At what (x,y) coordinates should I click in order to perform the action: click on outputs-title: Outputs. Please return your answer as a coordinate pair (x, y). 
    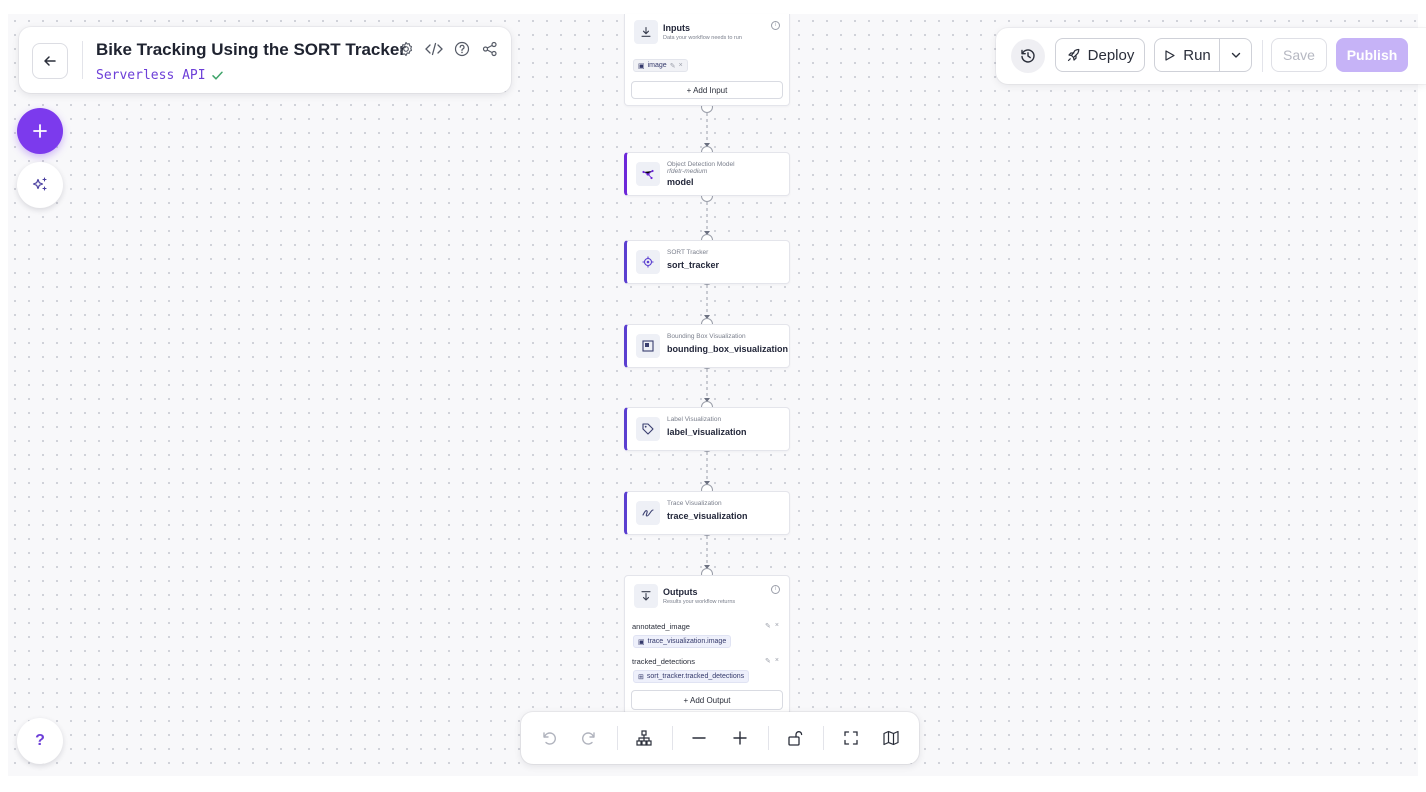
    Looking at the image, I should click on (680, 592).